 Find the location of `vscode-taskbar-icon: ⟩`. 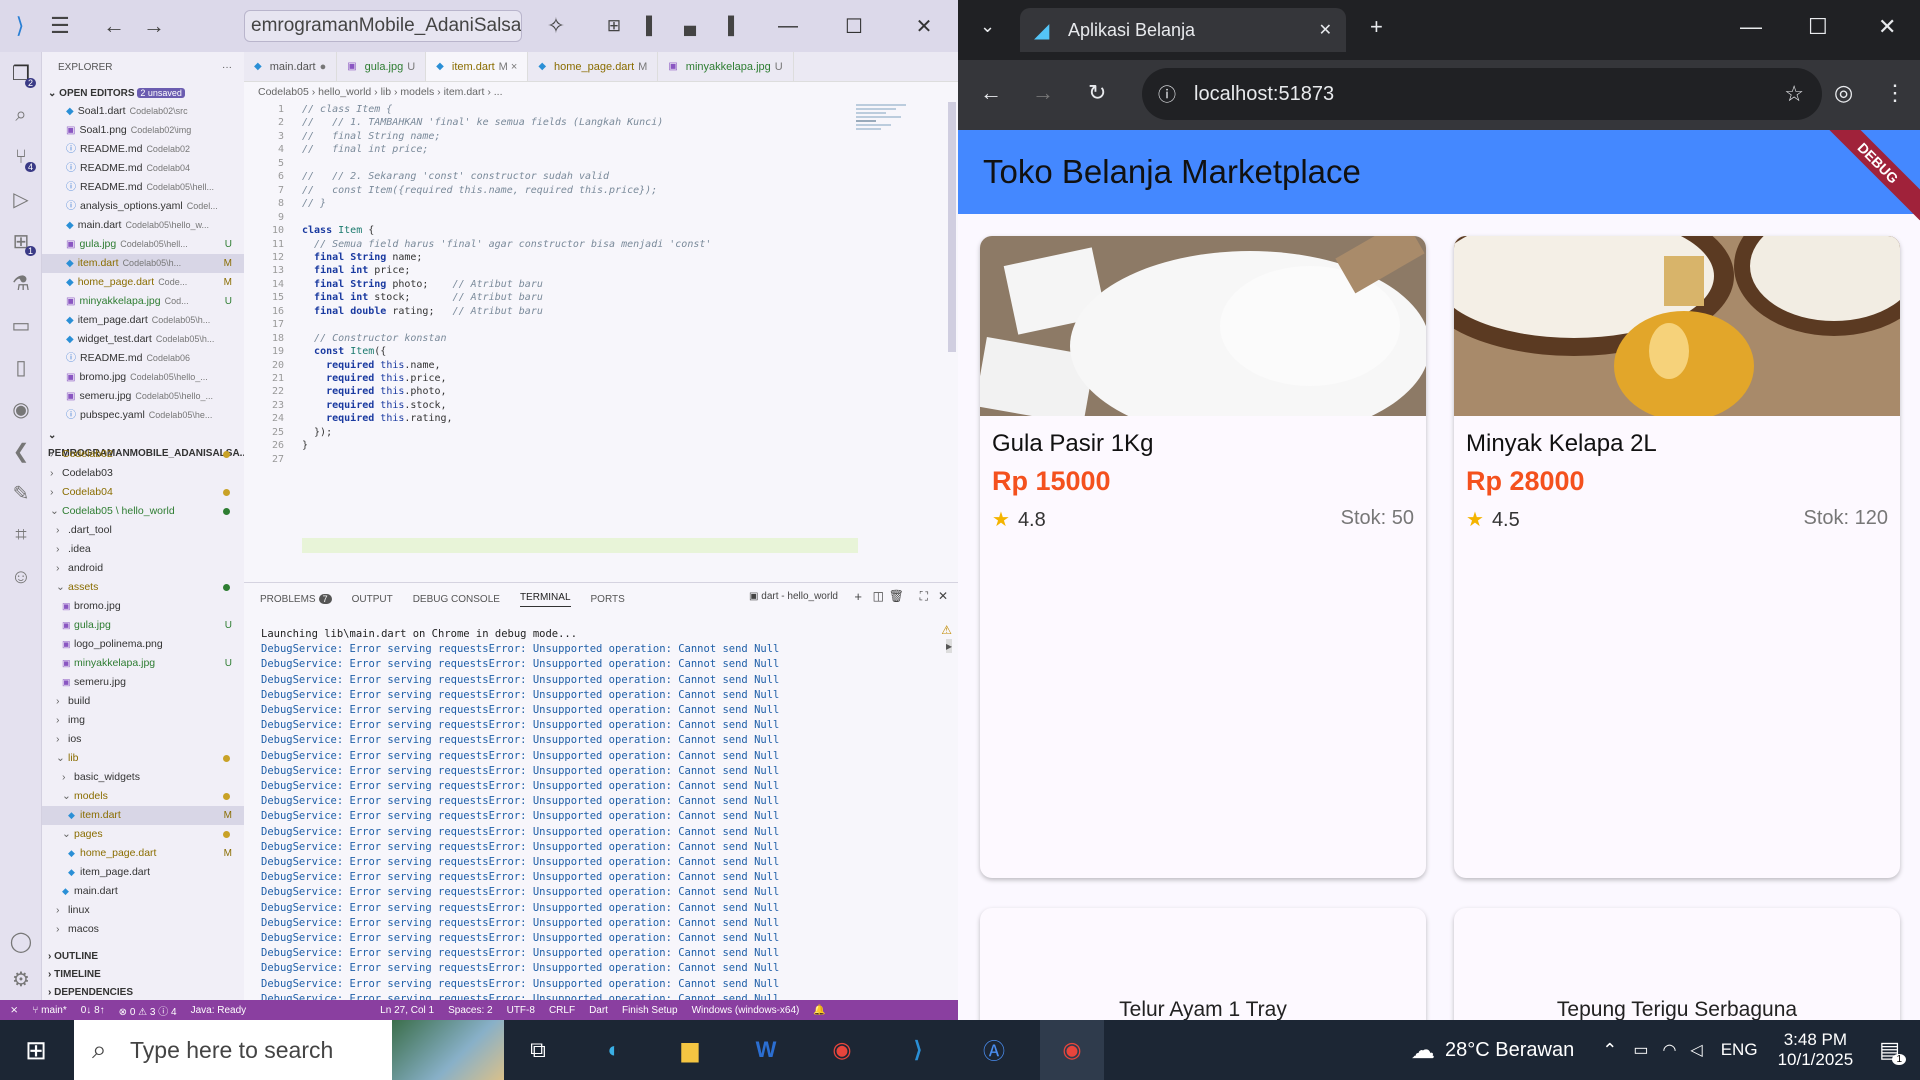

vscode-taskbar-icon: ⟩ is located at coordinates (918, 1050).